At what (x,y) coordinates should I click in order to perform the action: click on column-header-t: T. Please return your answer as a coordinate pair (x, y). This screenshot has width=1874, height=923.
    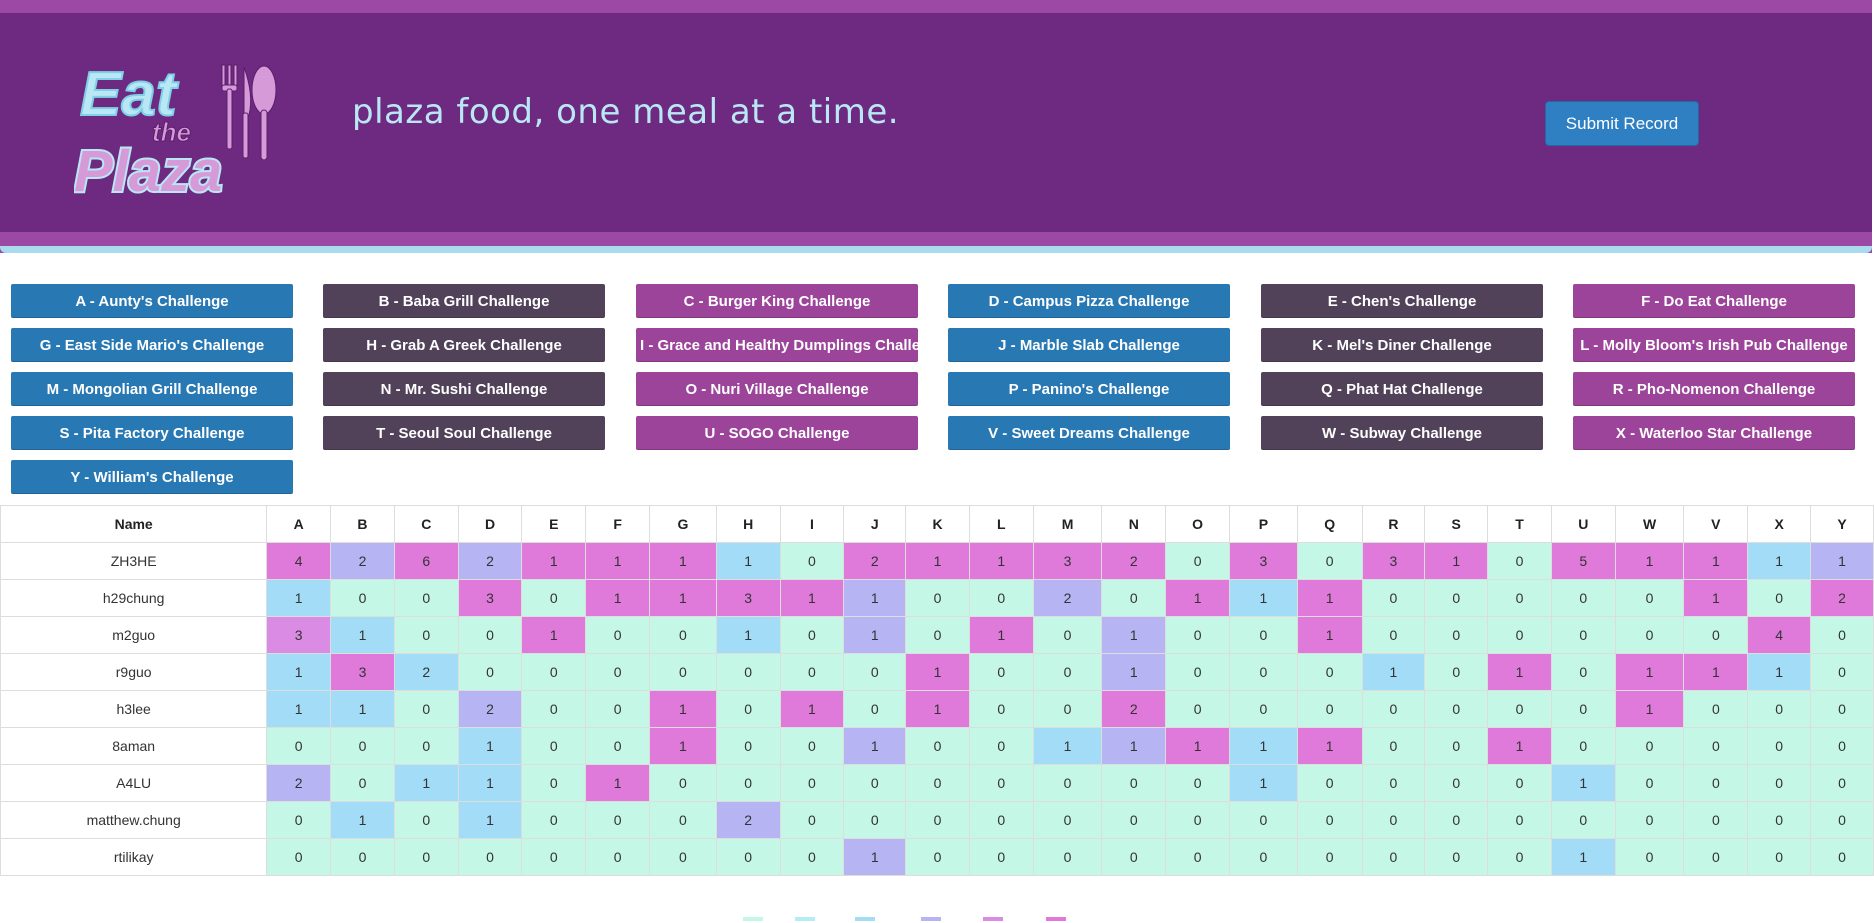
    Looking at the image, I should click on (1519, 524).